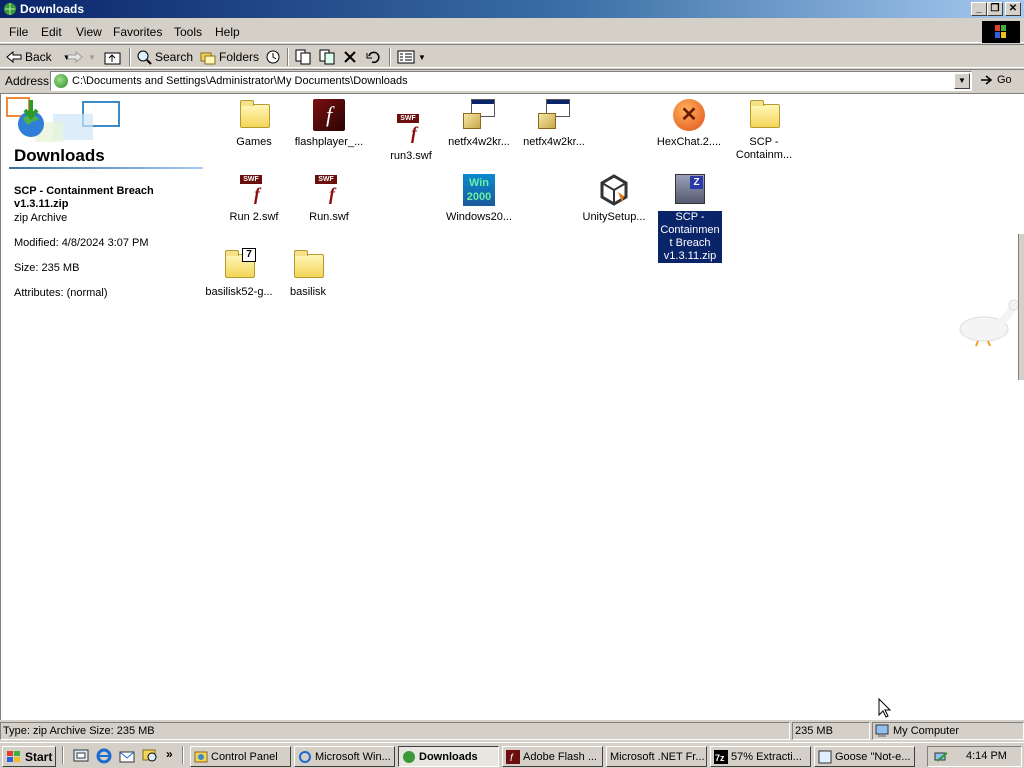  What do you see at coordinates (995, 9) in the screenshot?
I see `restore-button: ❐` at bounding box center [995, 9].